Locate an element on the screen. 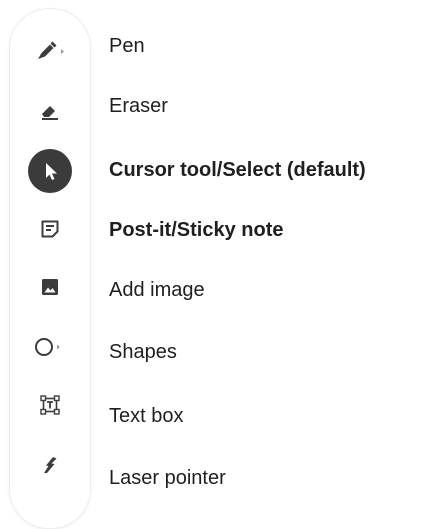 Image resolution: width=443 pixels, height=529 pixels. pen-label: Pen is located at coordinates (127, 46).